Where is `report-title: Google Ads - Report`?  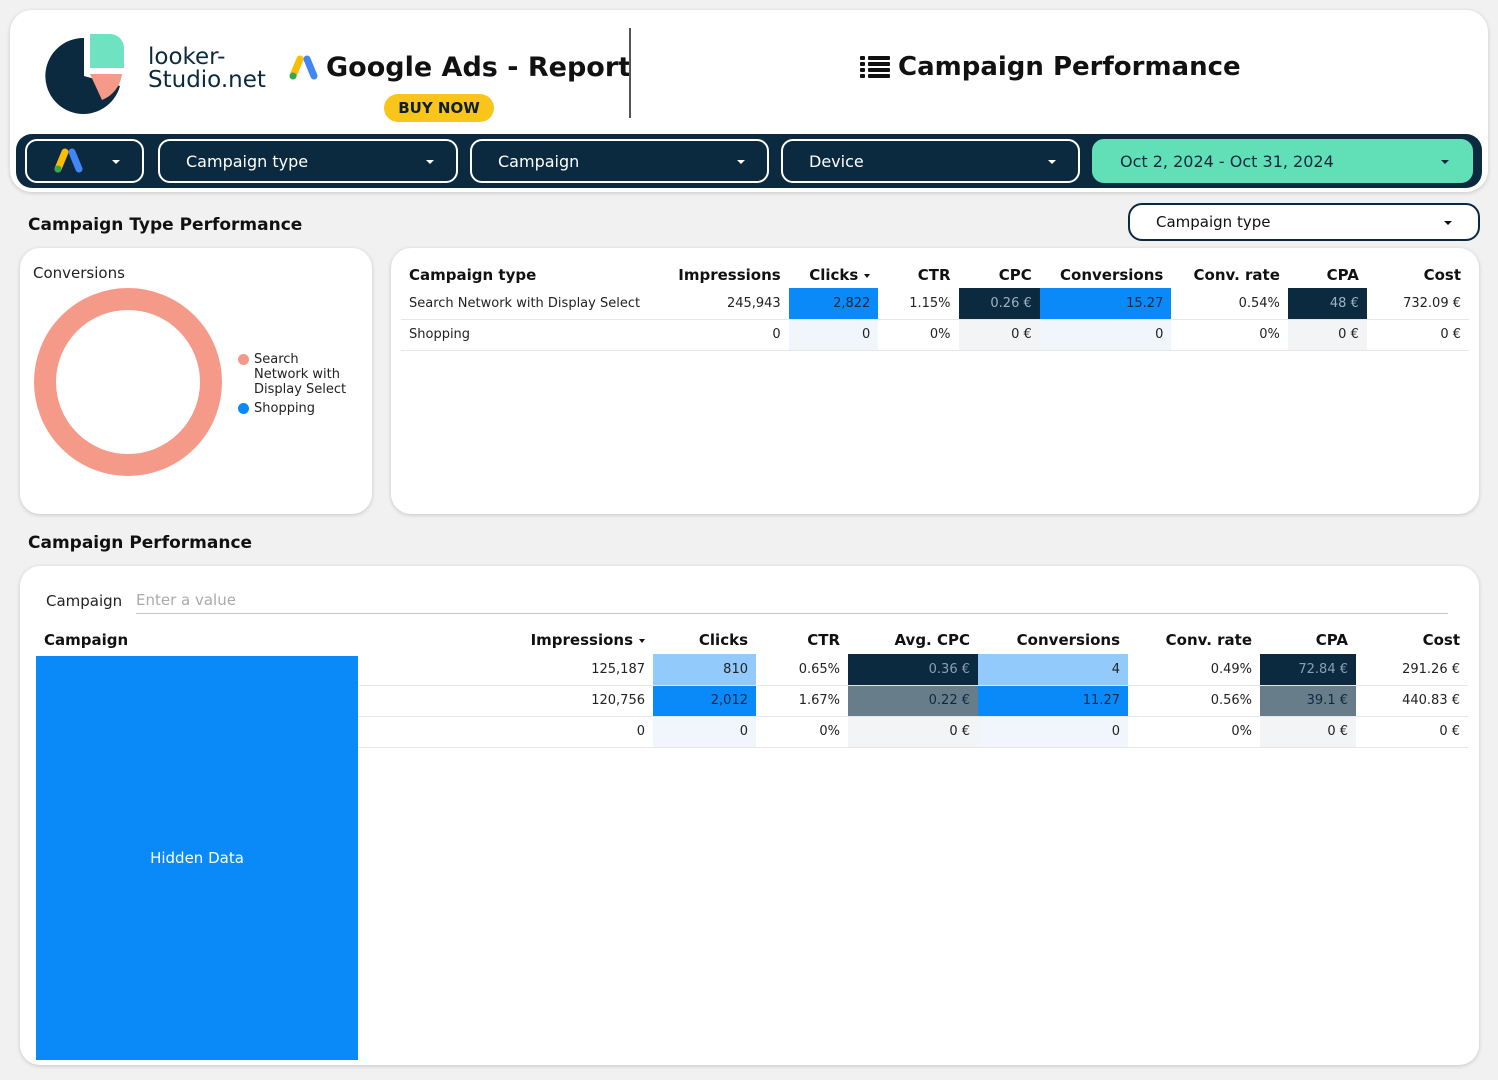
report-title: Google Ads - Report is located at coordinates (459, 67).